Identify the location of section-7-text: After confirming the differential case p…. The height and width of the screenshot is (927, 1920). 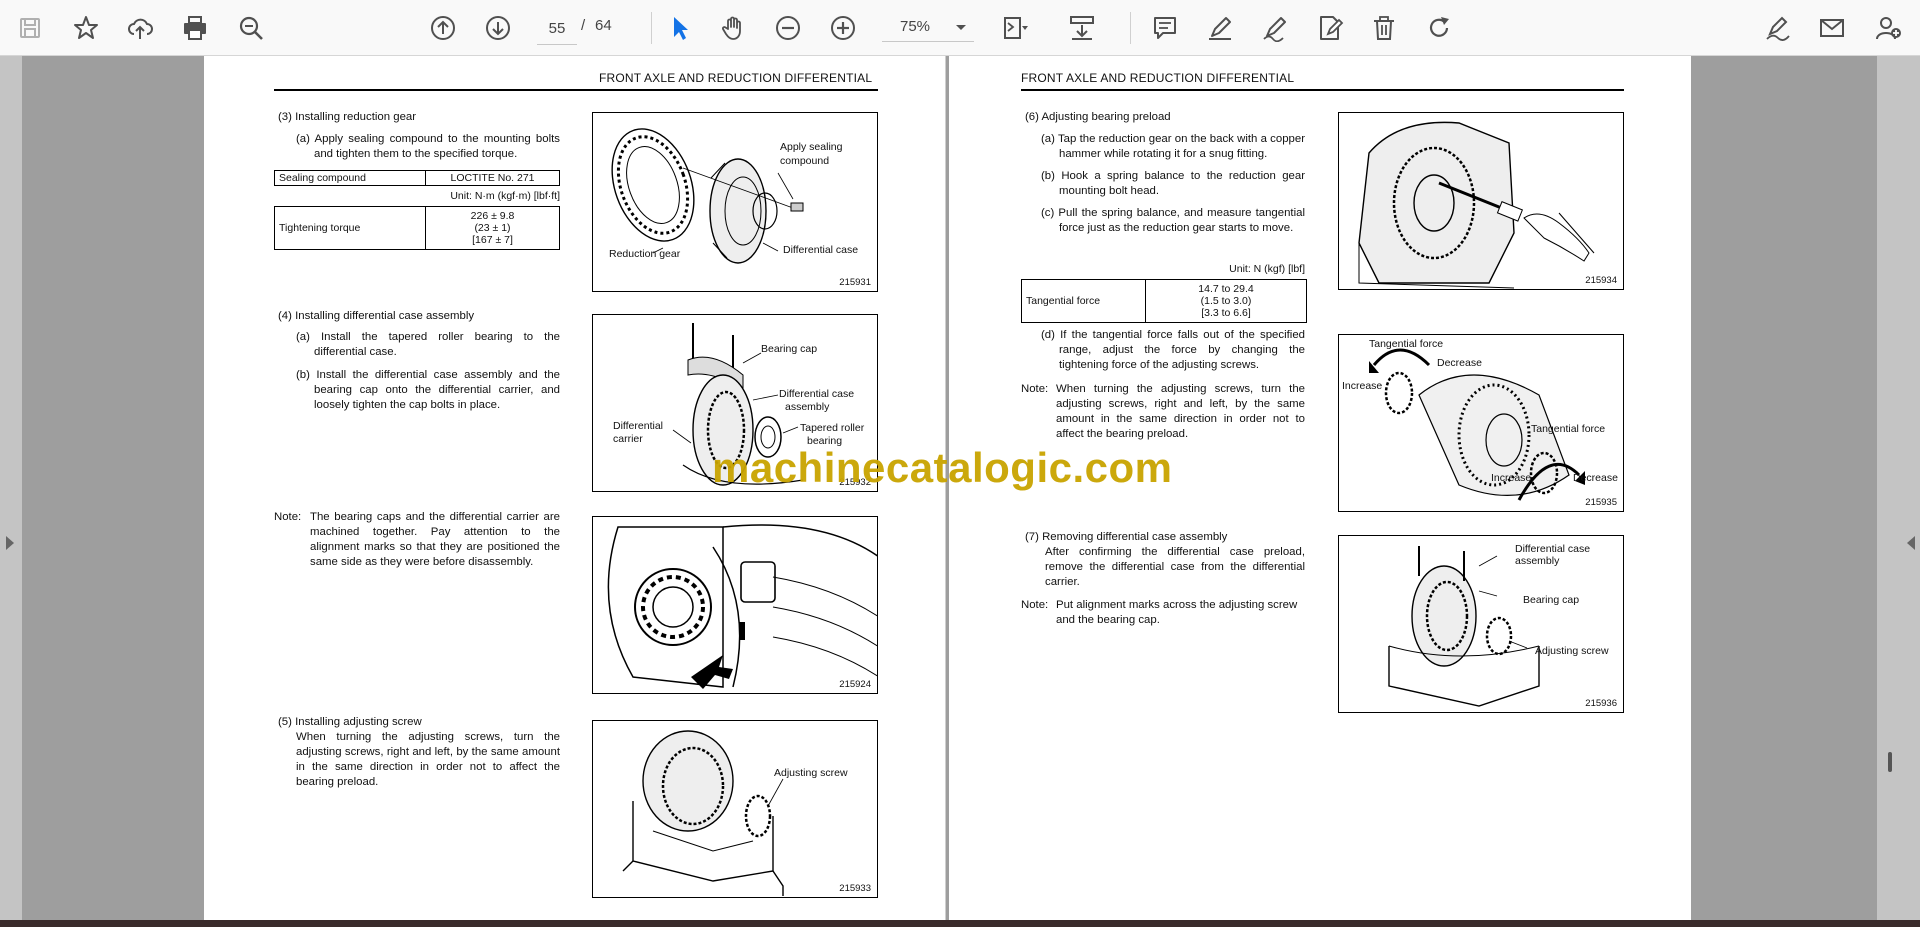
(1175, 567).